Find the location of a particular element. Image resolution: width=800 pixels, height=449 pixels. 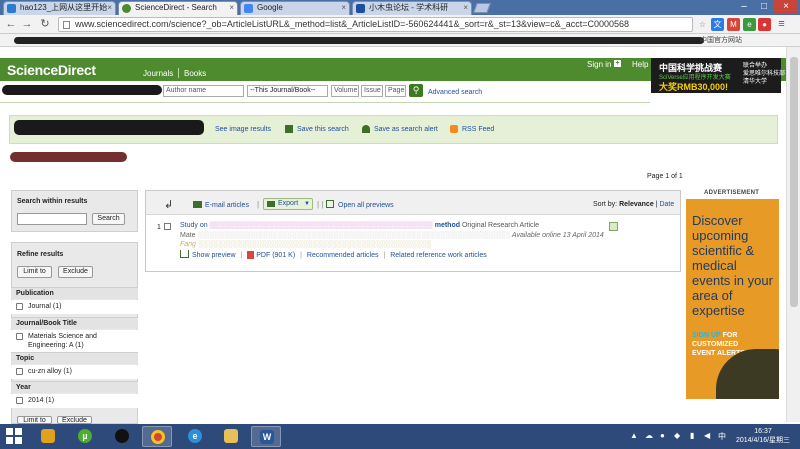

tab-xiaomuchong: 小木虫论坛 - 学术科研 × is located at coordinates (412, 8).